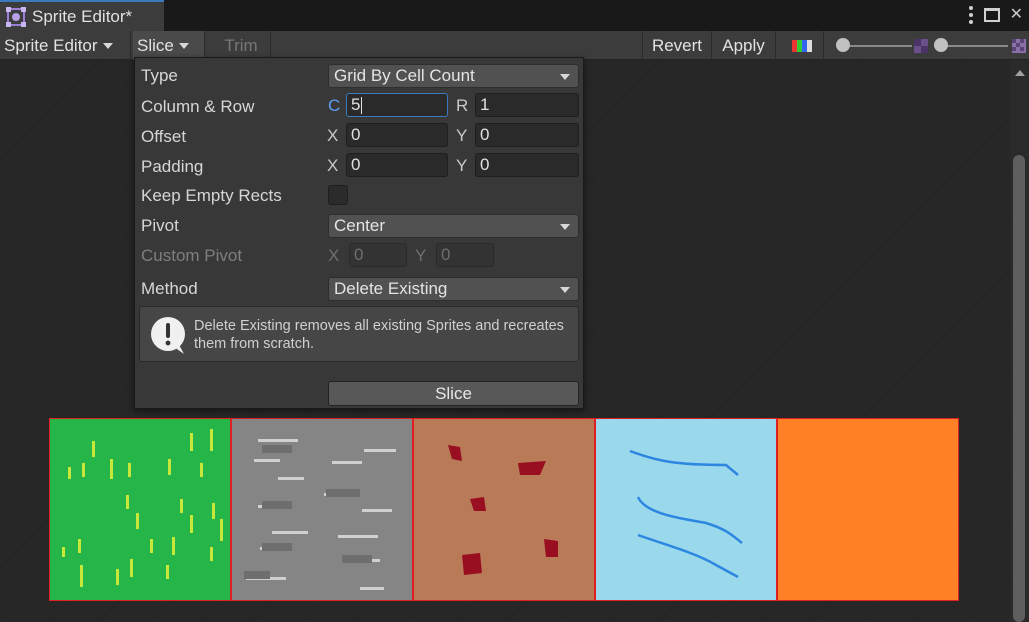 The width and height of the screenshot is (1029, 622). Describe the element at coordinates (462, 105) in the screenshot. I see `row-axis-label: R` at that location.